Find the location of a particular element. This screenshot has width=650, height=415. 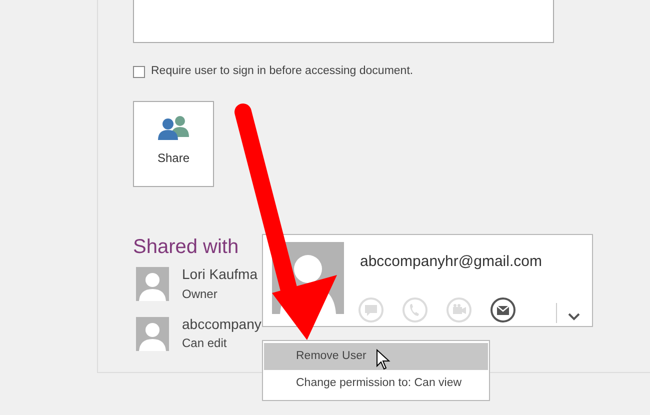

checkbox is located at coordinates (139, 72).